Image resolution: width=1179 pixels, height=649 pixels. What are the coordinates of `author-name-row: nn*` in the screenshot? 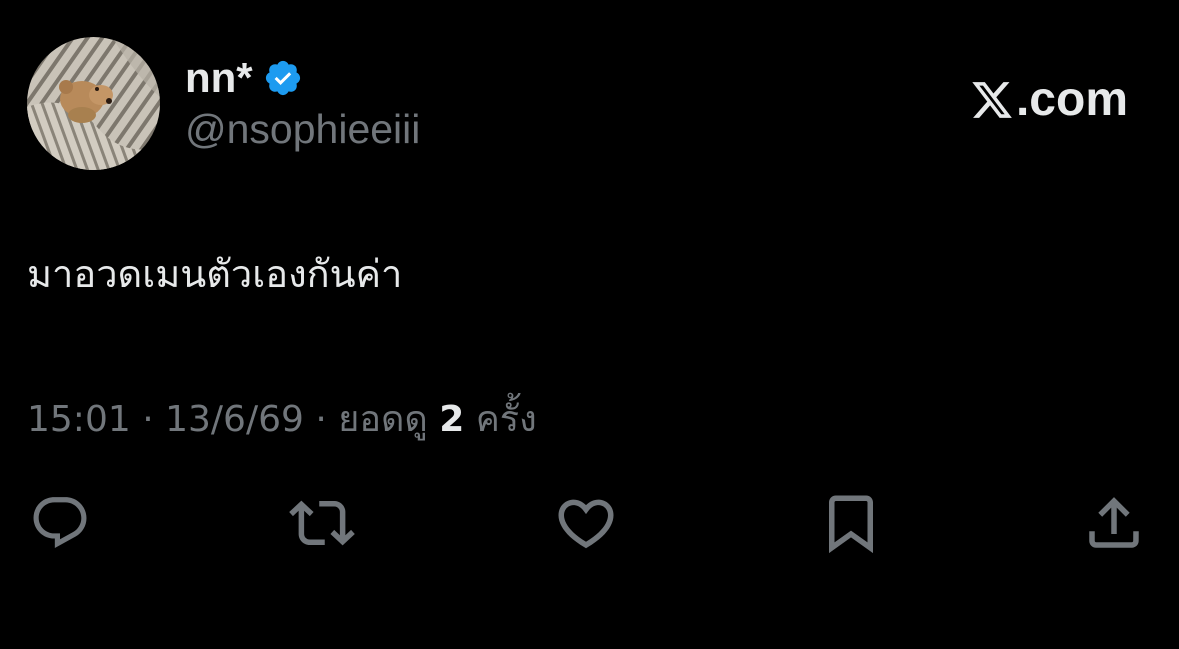 It's located at (244, 78).